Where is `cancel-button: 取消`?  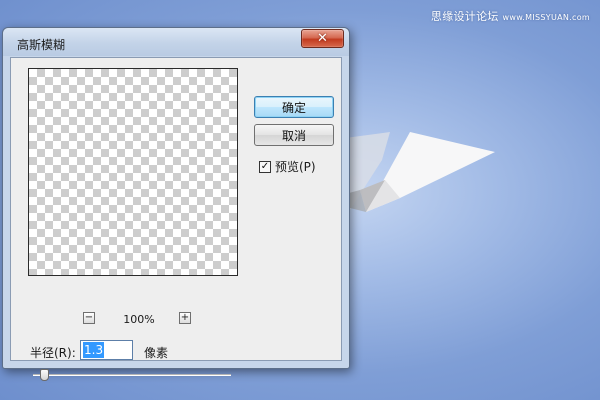 cancel-button: 取消 is located at coordinates (294, 135).